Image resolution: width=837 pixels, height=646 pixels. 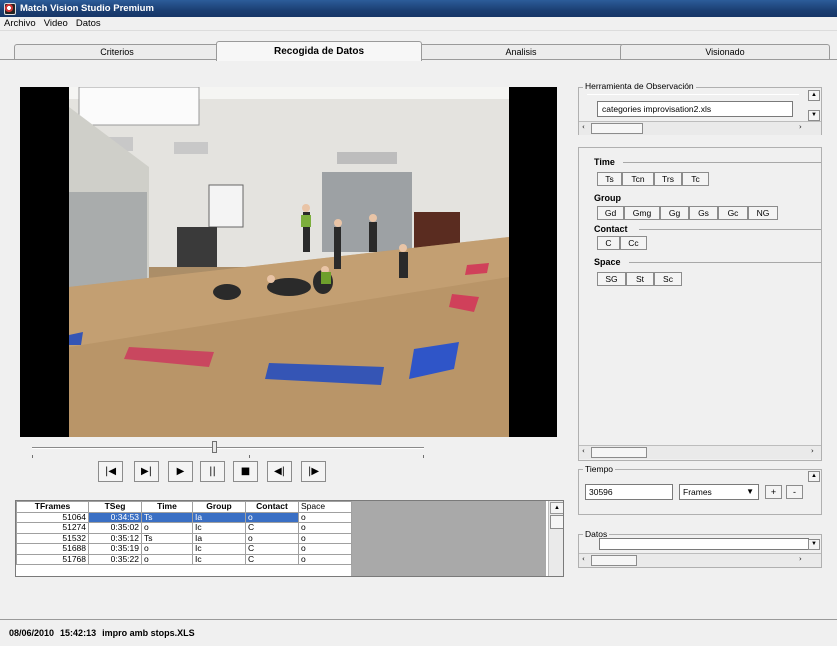 What do you see at coordinates (609, 179) in the screenshot?
I see `category-button-ts: Ts` at bounding box center [609, 179].